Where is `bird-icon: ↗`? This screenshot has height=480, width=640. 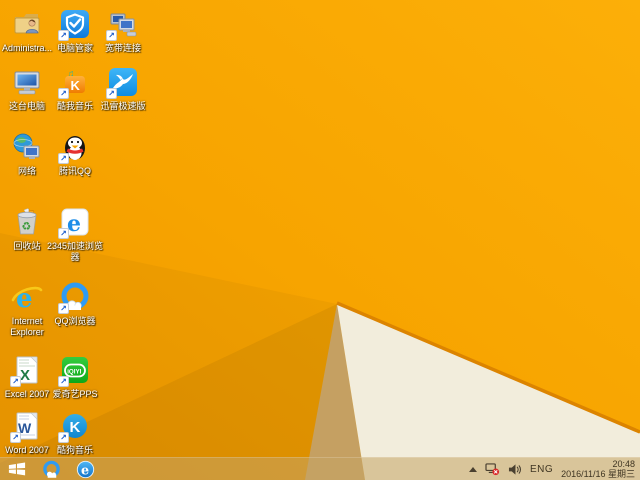 bird-icon: ↗ is located at coordinates (122, 82).